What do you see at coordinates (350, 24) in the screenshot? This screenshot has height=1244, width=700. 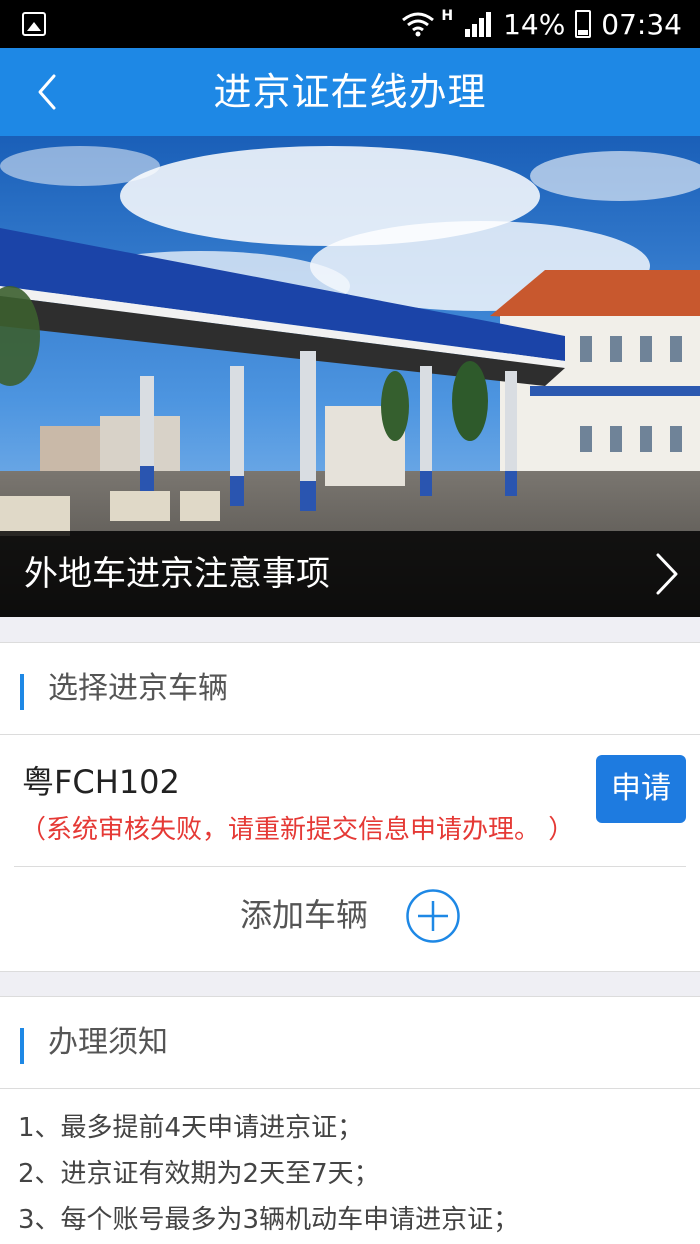 I see `status-bar: H 14% 07:34` at bounding box center [350, 24].